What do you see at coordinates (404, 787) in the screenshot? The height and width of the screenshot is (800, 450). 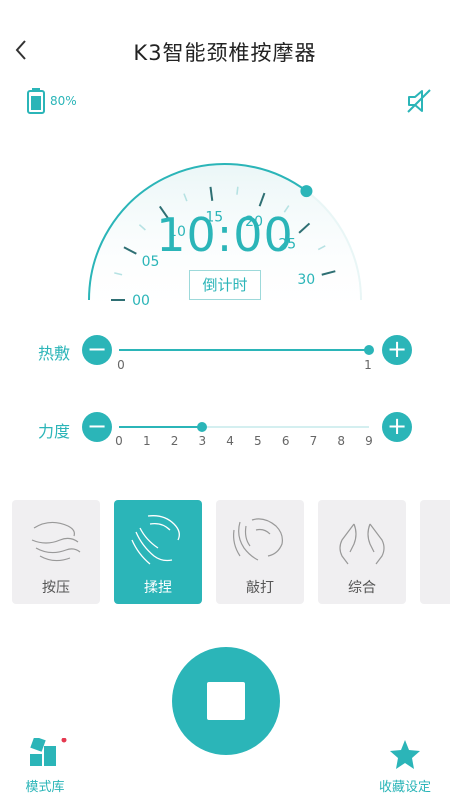 I see `tab-label: 收藏设定` at bounding box center [404, 787].